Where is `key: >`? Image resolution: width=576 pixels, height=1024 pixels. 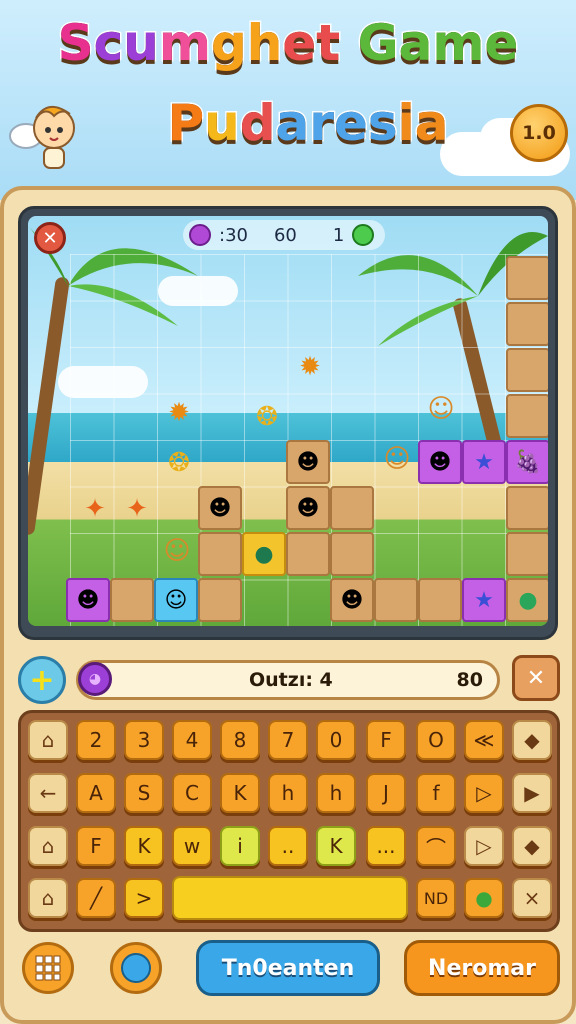 key: > is located at coordinates (144, 898).